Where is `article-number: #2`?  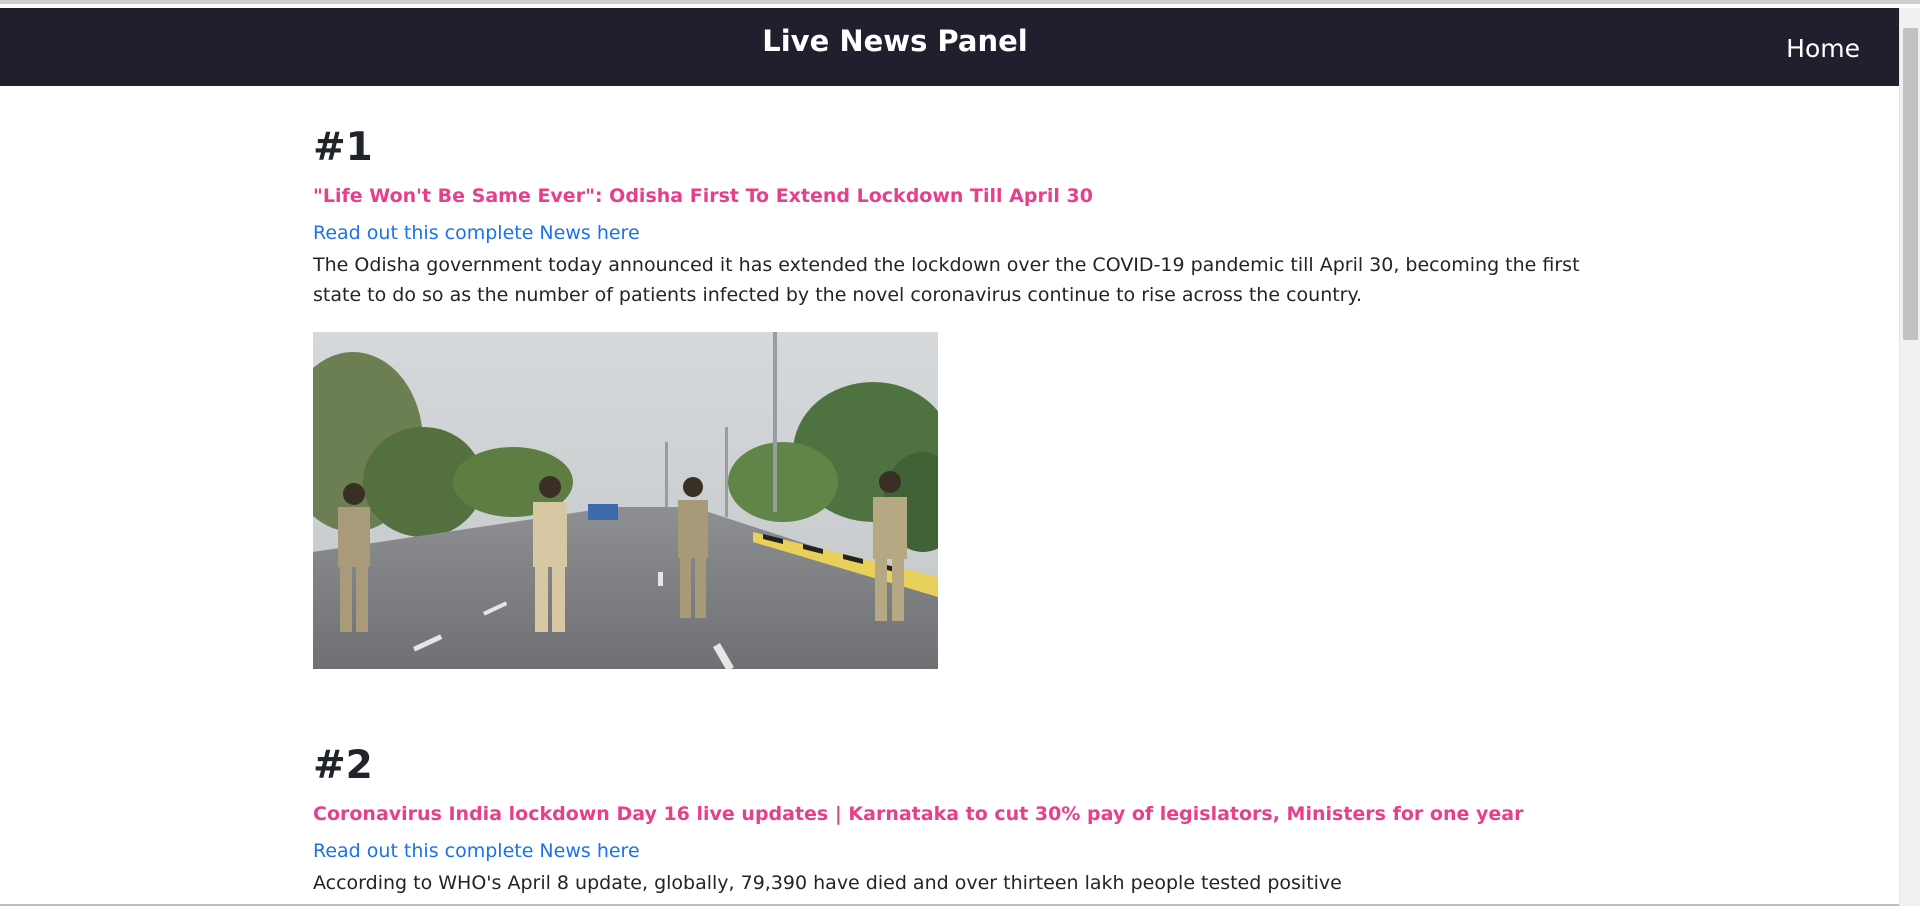 article-number: #2 is located at coordinates (343, 765).